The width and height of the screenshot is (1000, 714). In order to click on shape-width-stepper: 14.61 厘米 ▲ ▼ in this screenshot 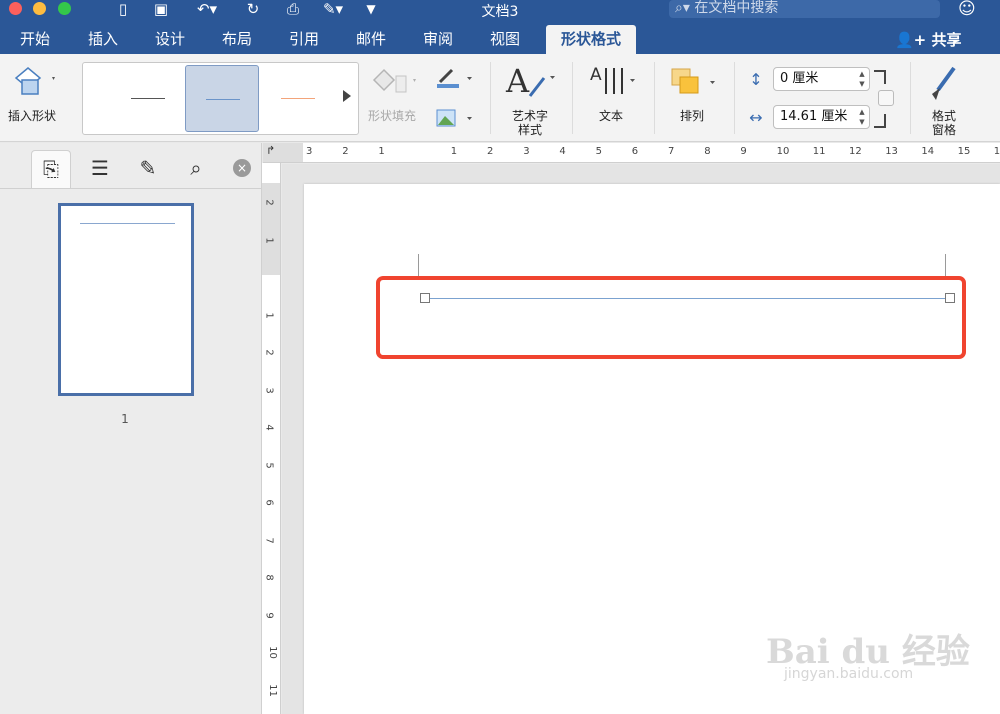, I will do `click(821, 117)`.